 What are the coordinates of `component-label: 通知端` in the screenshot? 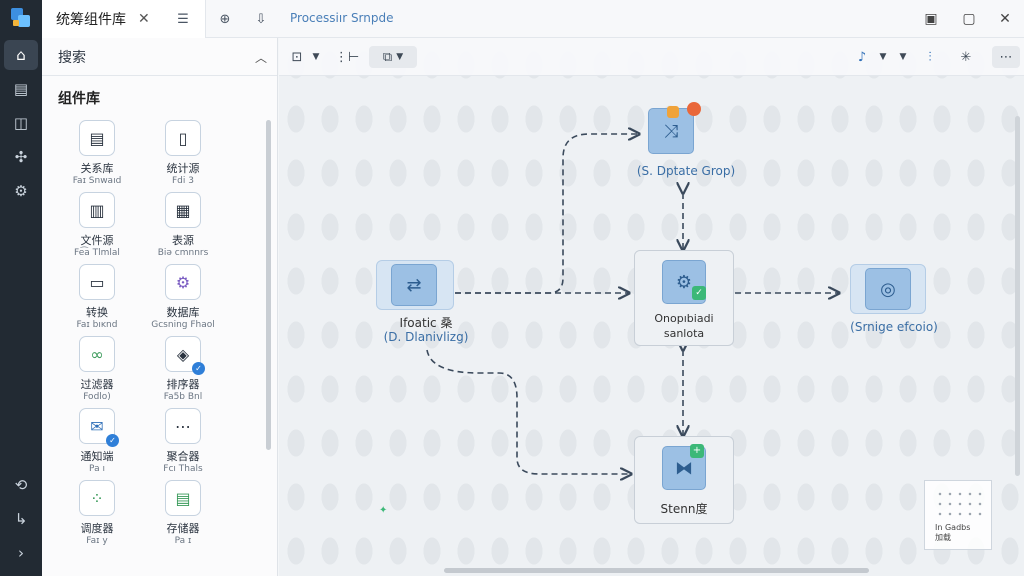 It's located at (97, 456).